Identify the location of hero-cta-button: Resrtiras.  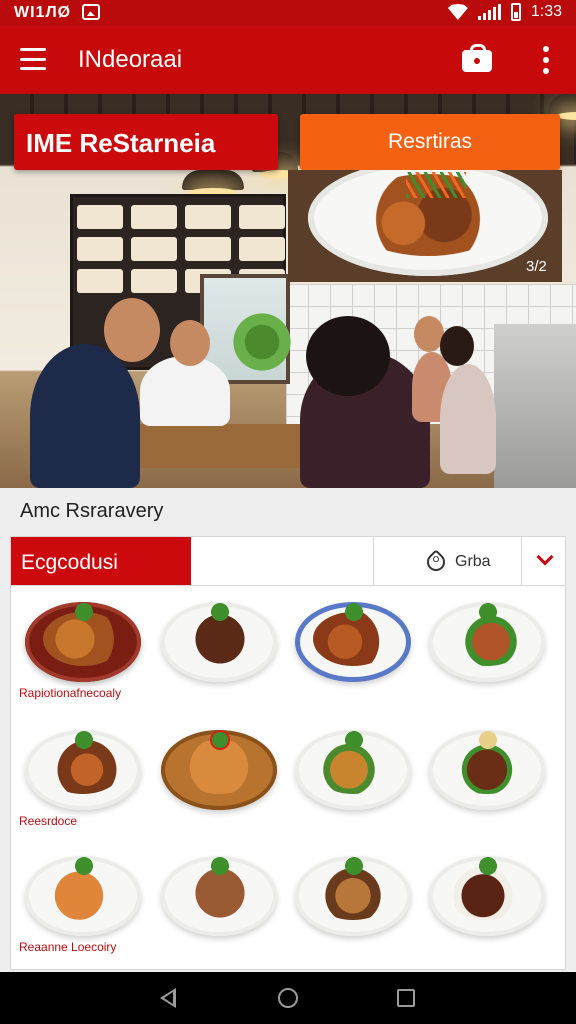
(430, 142).